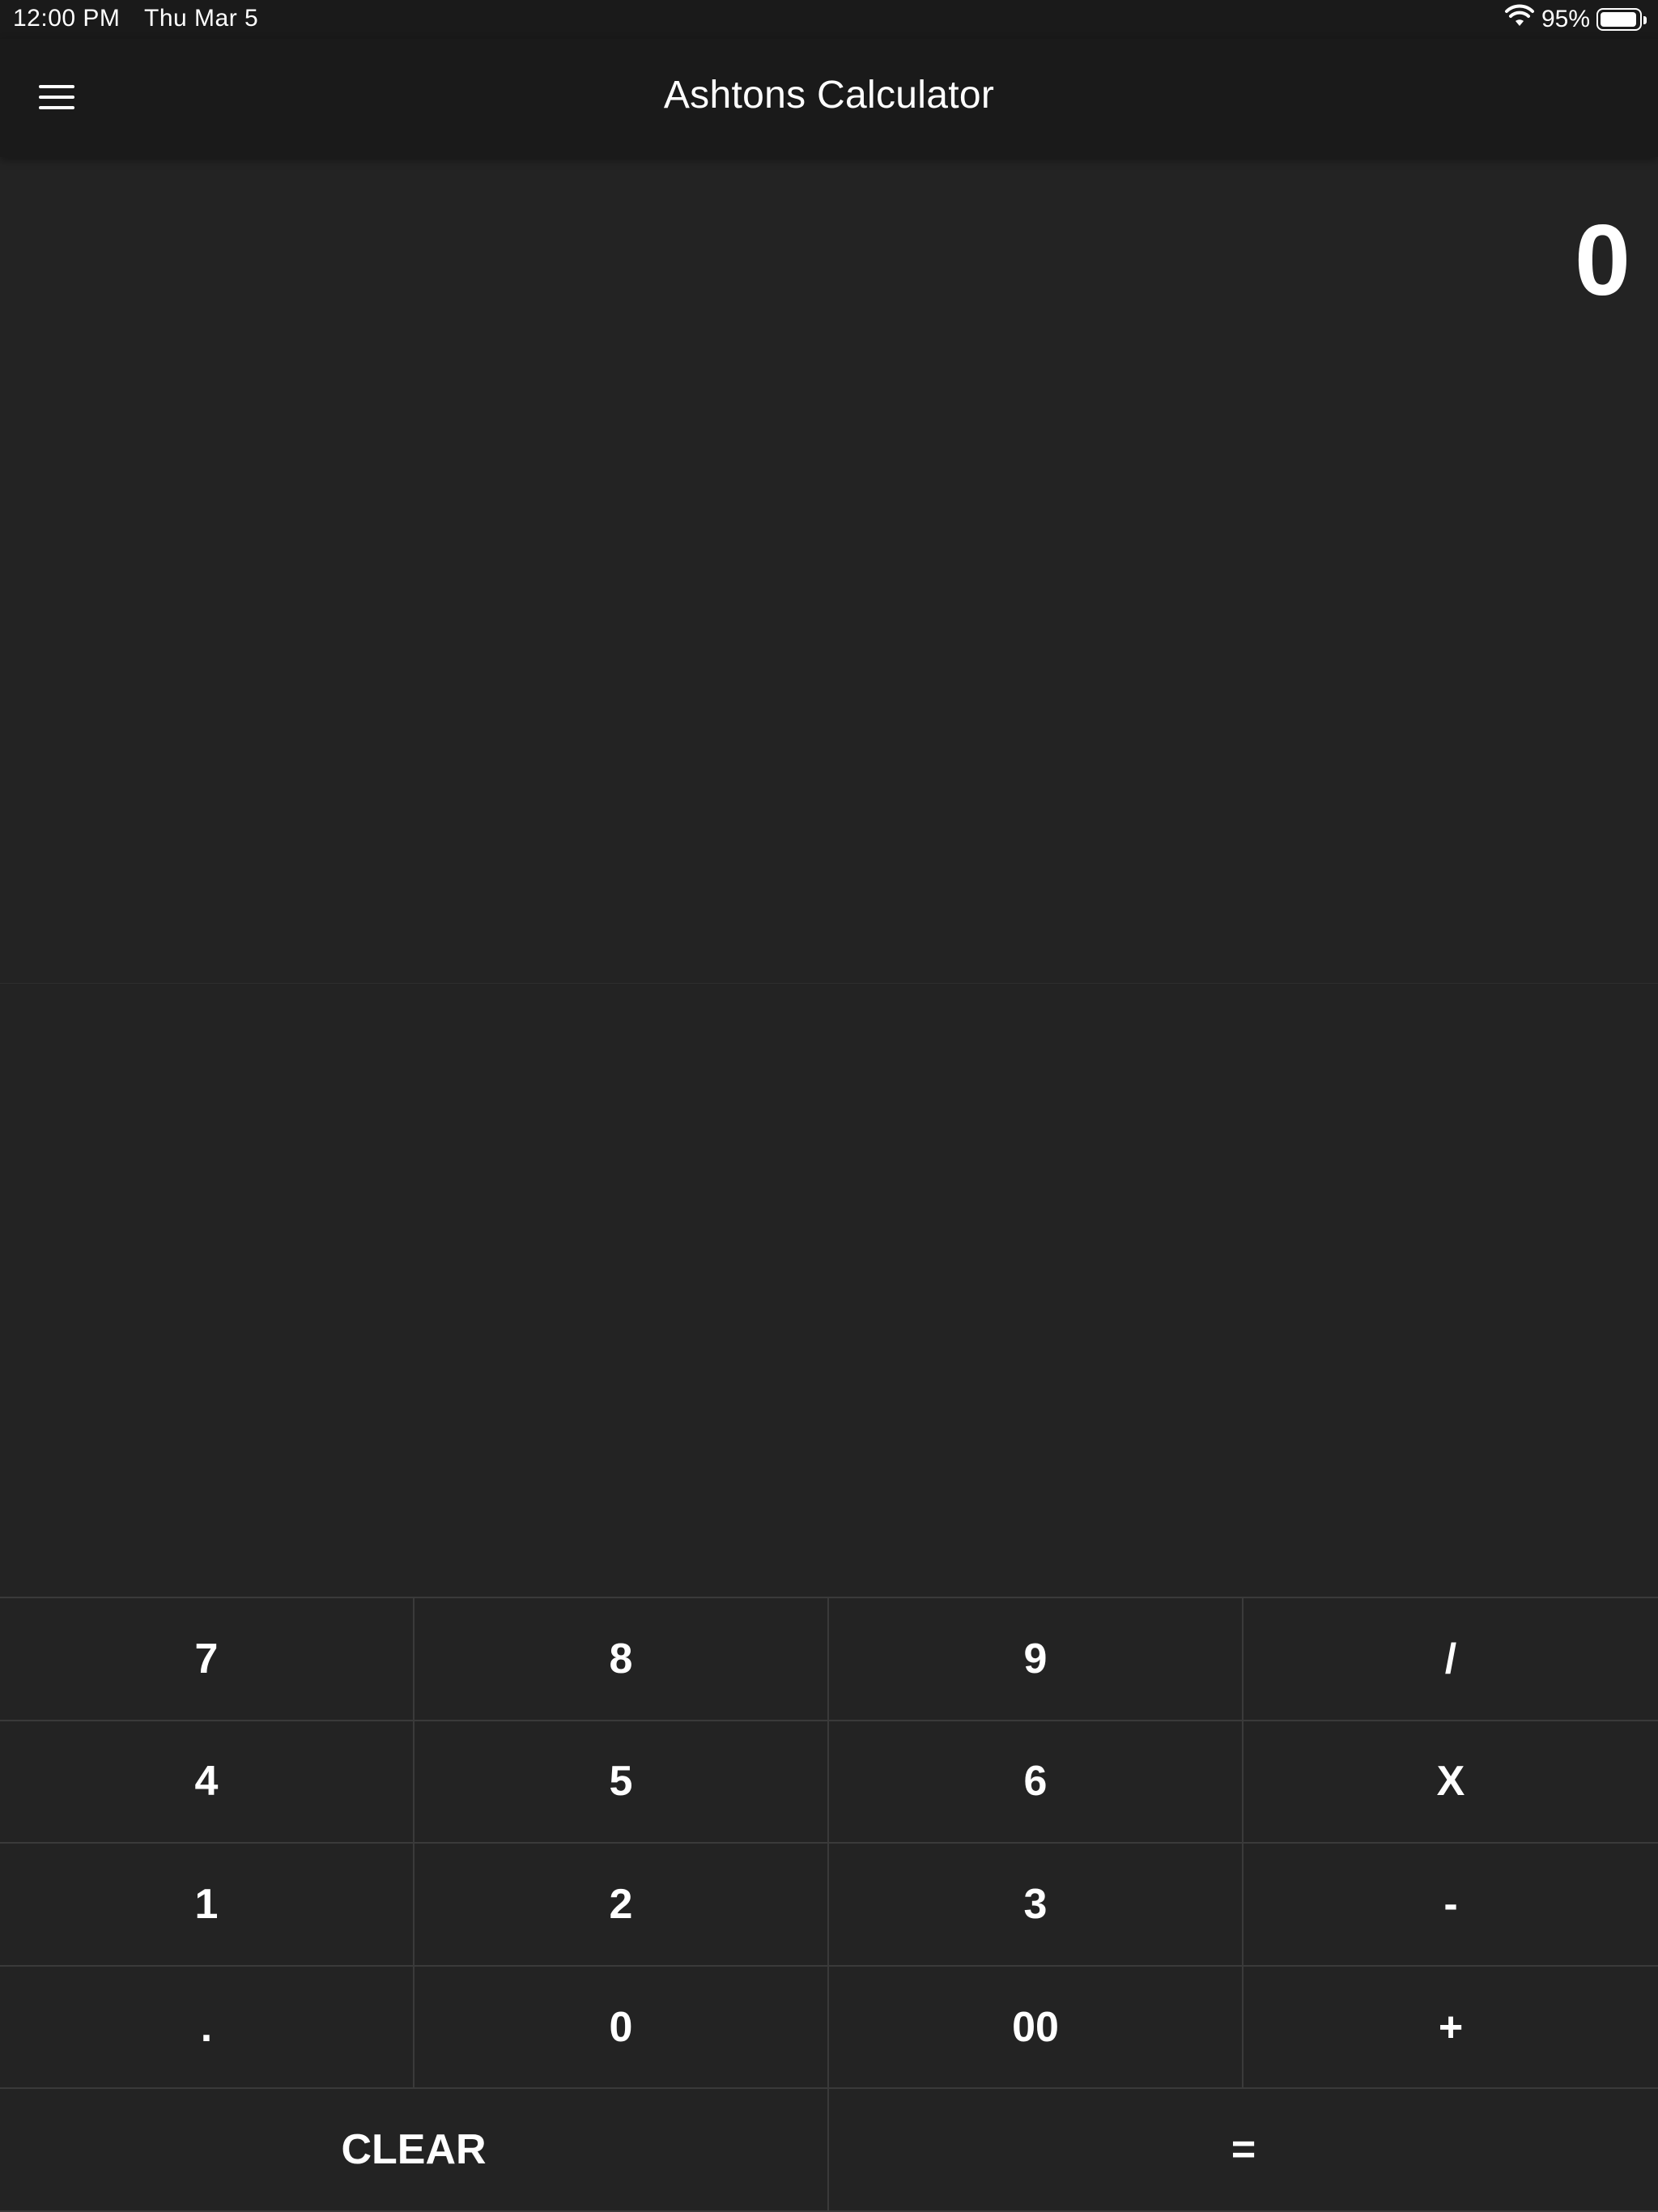  What do you see at coordinates (1602, 261) in the screenshot?
I see `display-value: 0` at bounding box center [1602, 261].